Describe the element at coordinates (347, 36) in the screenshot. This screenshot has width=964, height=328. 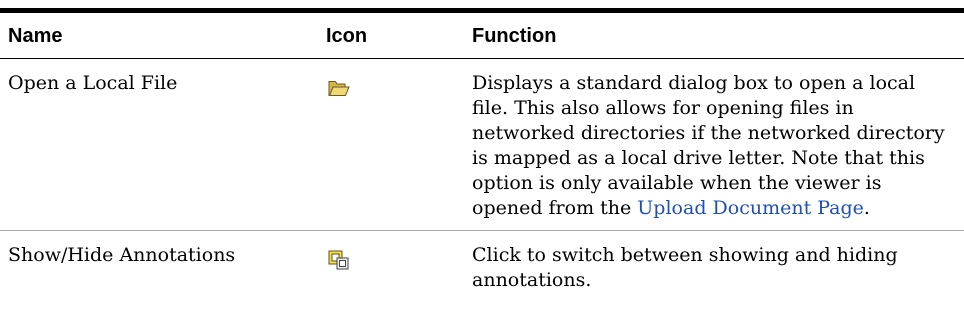
I see `header-icon: Icon` at that location.